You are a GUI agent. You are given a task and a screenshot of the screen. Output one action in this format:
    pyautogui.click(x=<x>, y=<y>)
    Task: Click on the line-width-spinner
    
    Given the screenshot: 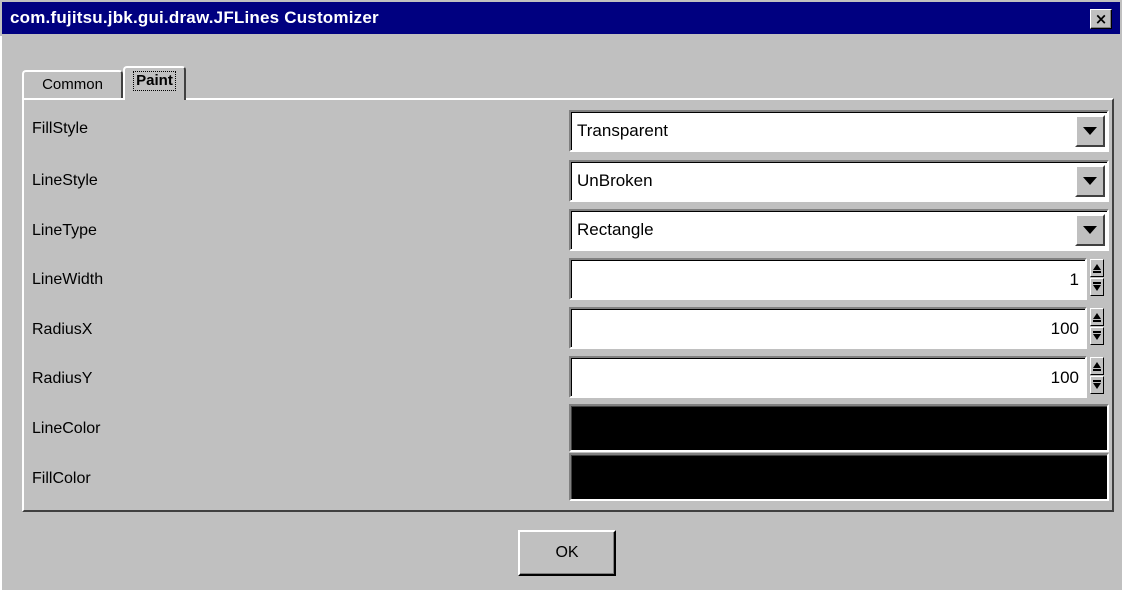 What is the action you would take?
    pyautogui.click(x=1097, y=278)
    